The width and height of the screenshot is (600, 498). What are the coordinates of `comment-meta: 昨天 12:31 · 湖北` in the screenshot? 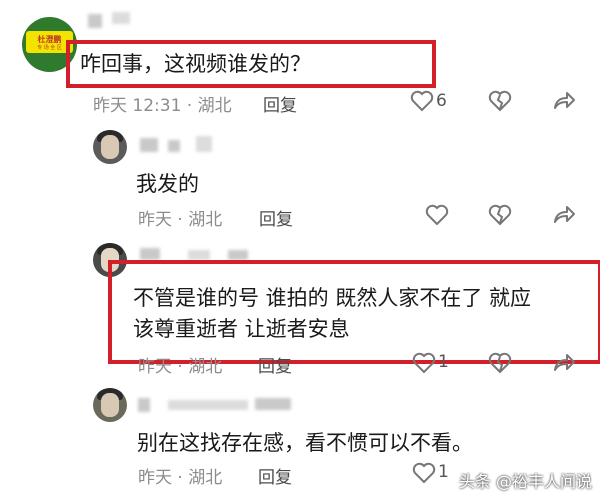 It's located at (162, 106).